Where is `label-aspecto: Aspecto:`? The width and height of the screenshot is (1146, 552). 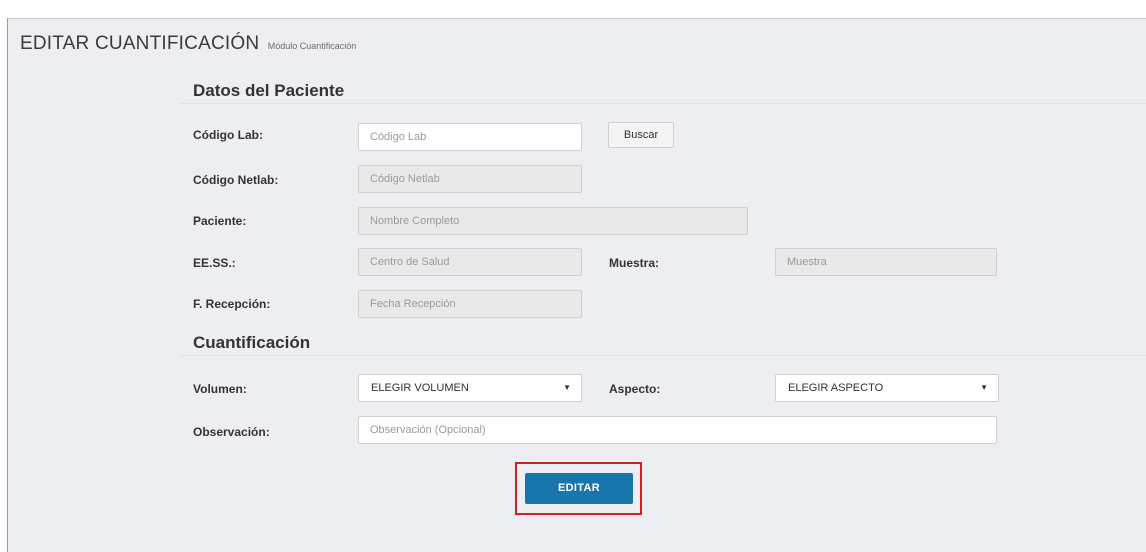
label-aspecto: Aspecto: is located at coordinates (635, 389).